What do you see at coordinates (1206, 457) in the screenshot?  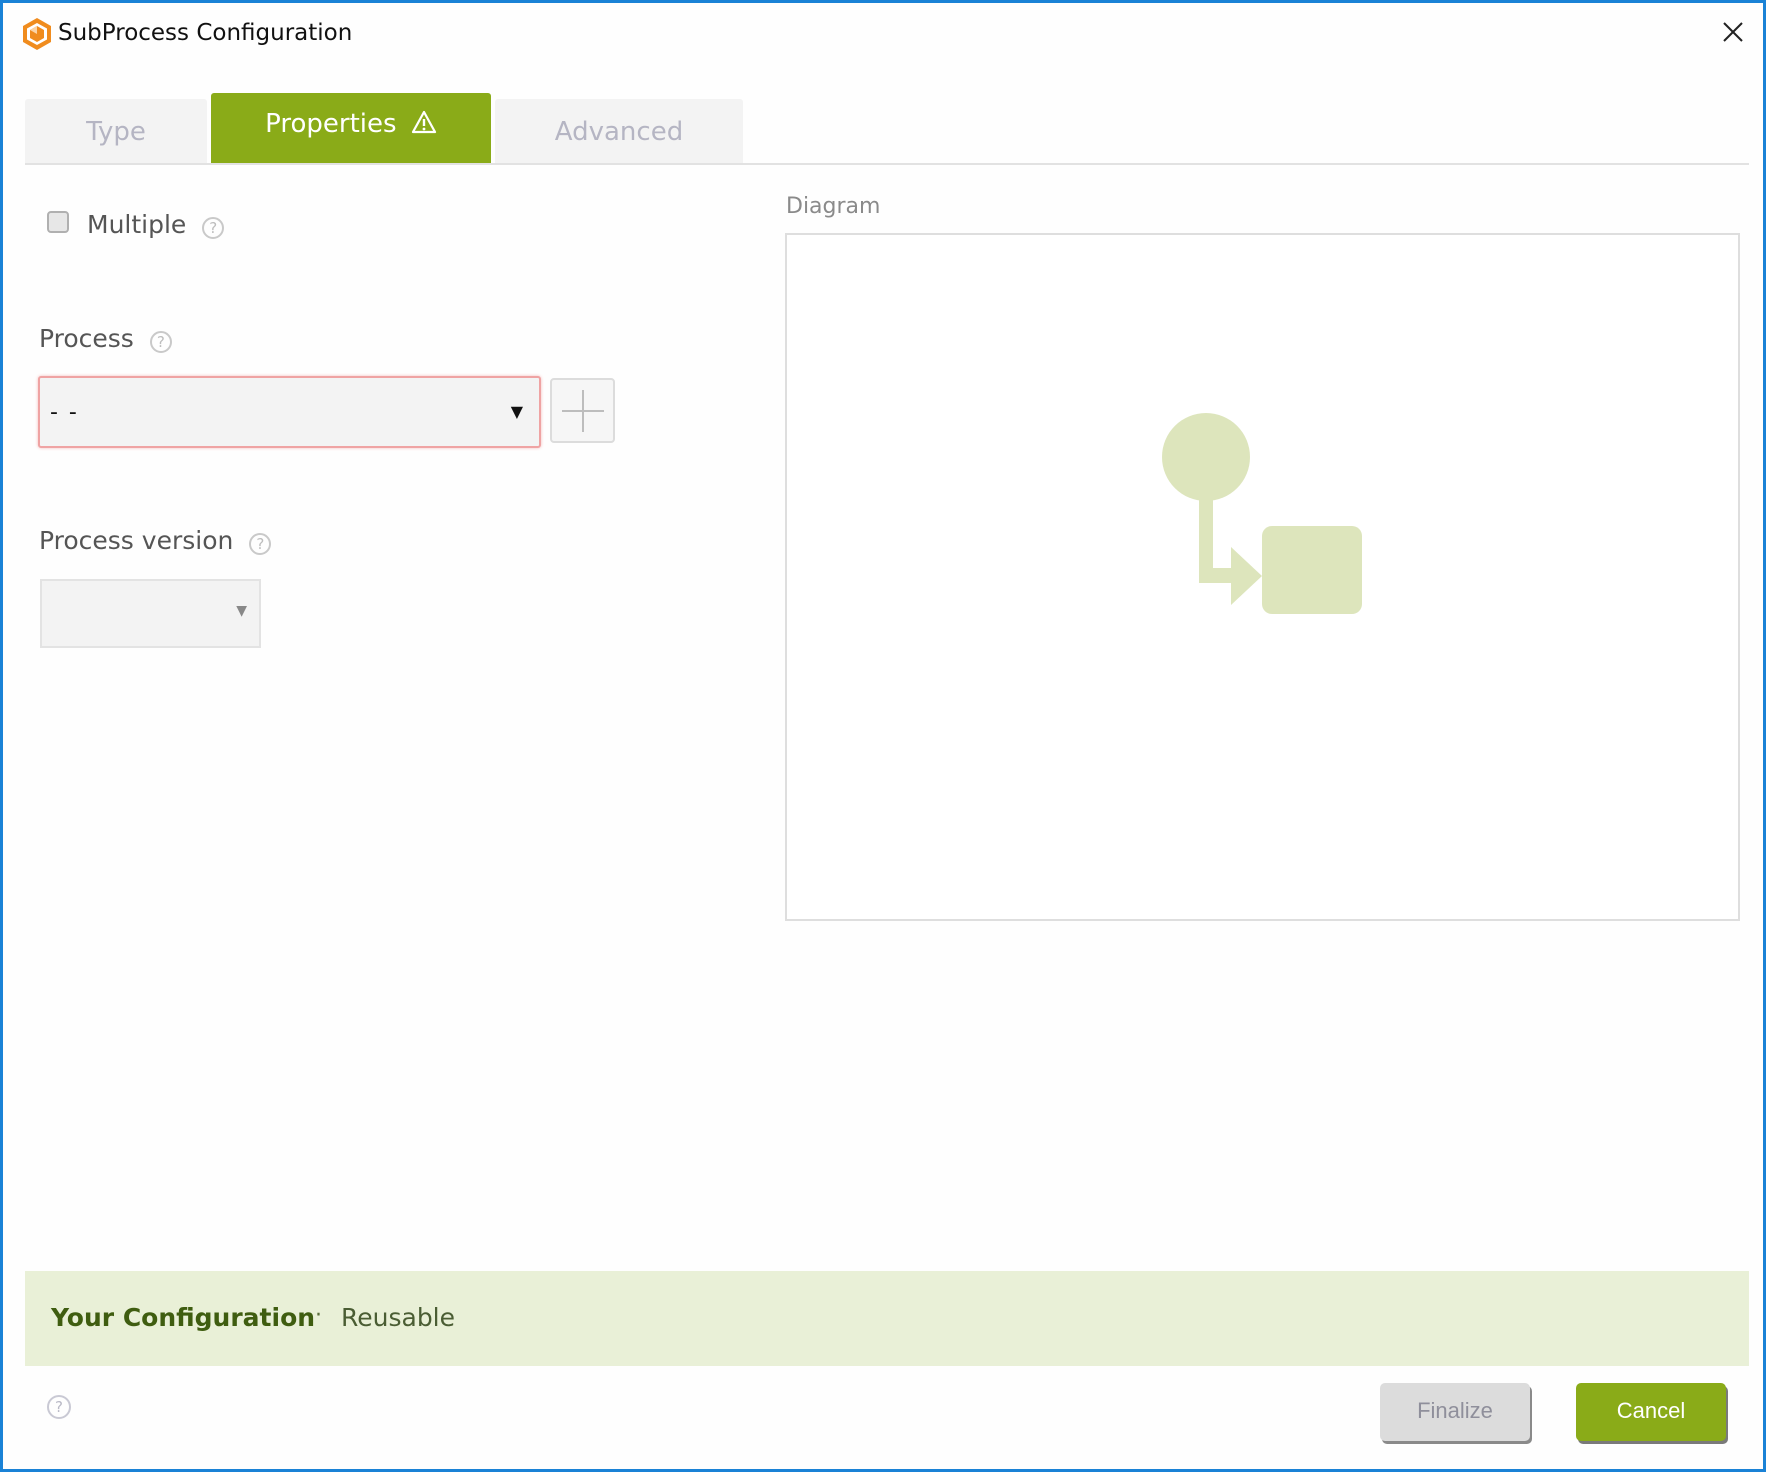 I see `start-event-circle` at bounding box center [1206, 457].